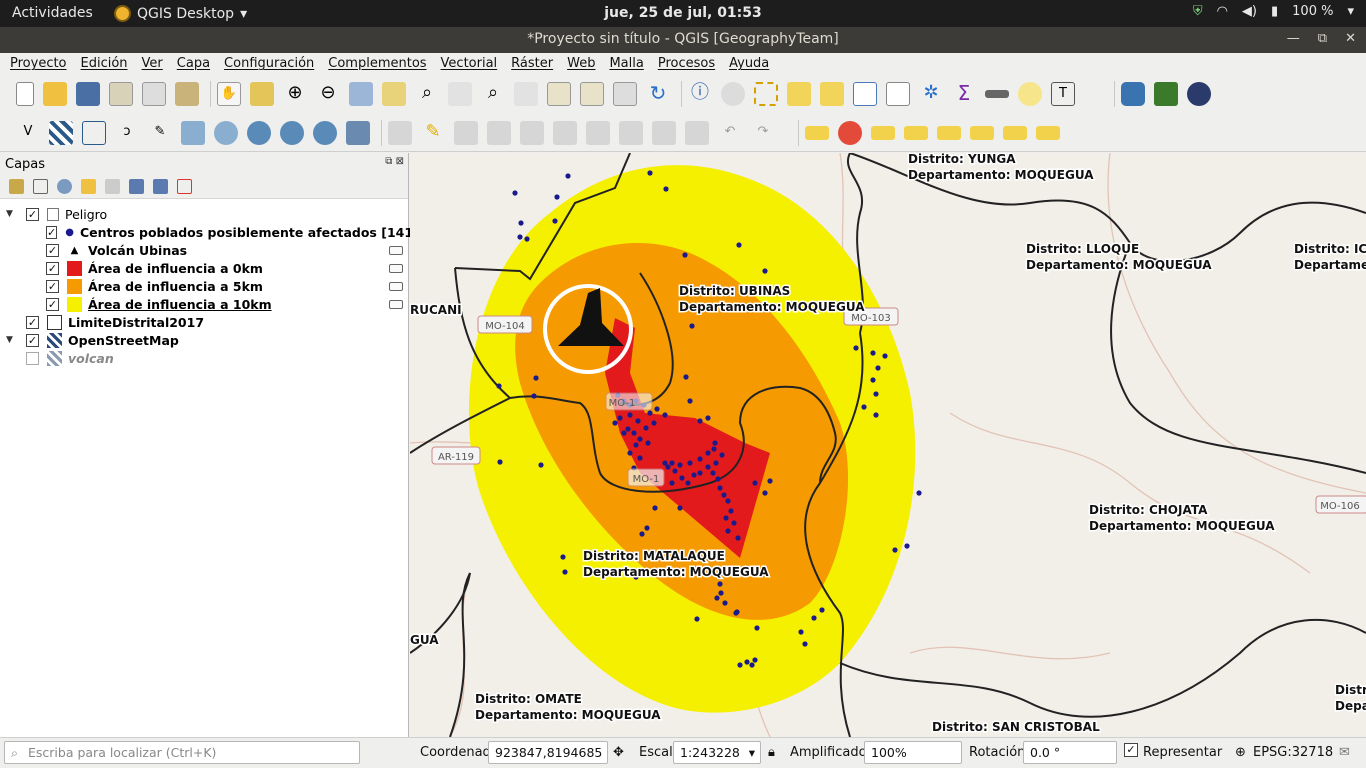 This screenshot has width=1366, height=768. Describe the element at coordinates (259, 132) in the screenshot. I see `add-wms-icon` at that location.